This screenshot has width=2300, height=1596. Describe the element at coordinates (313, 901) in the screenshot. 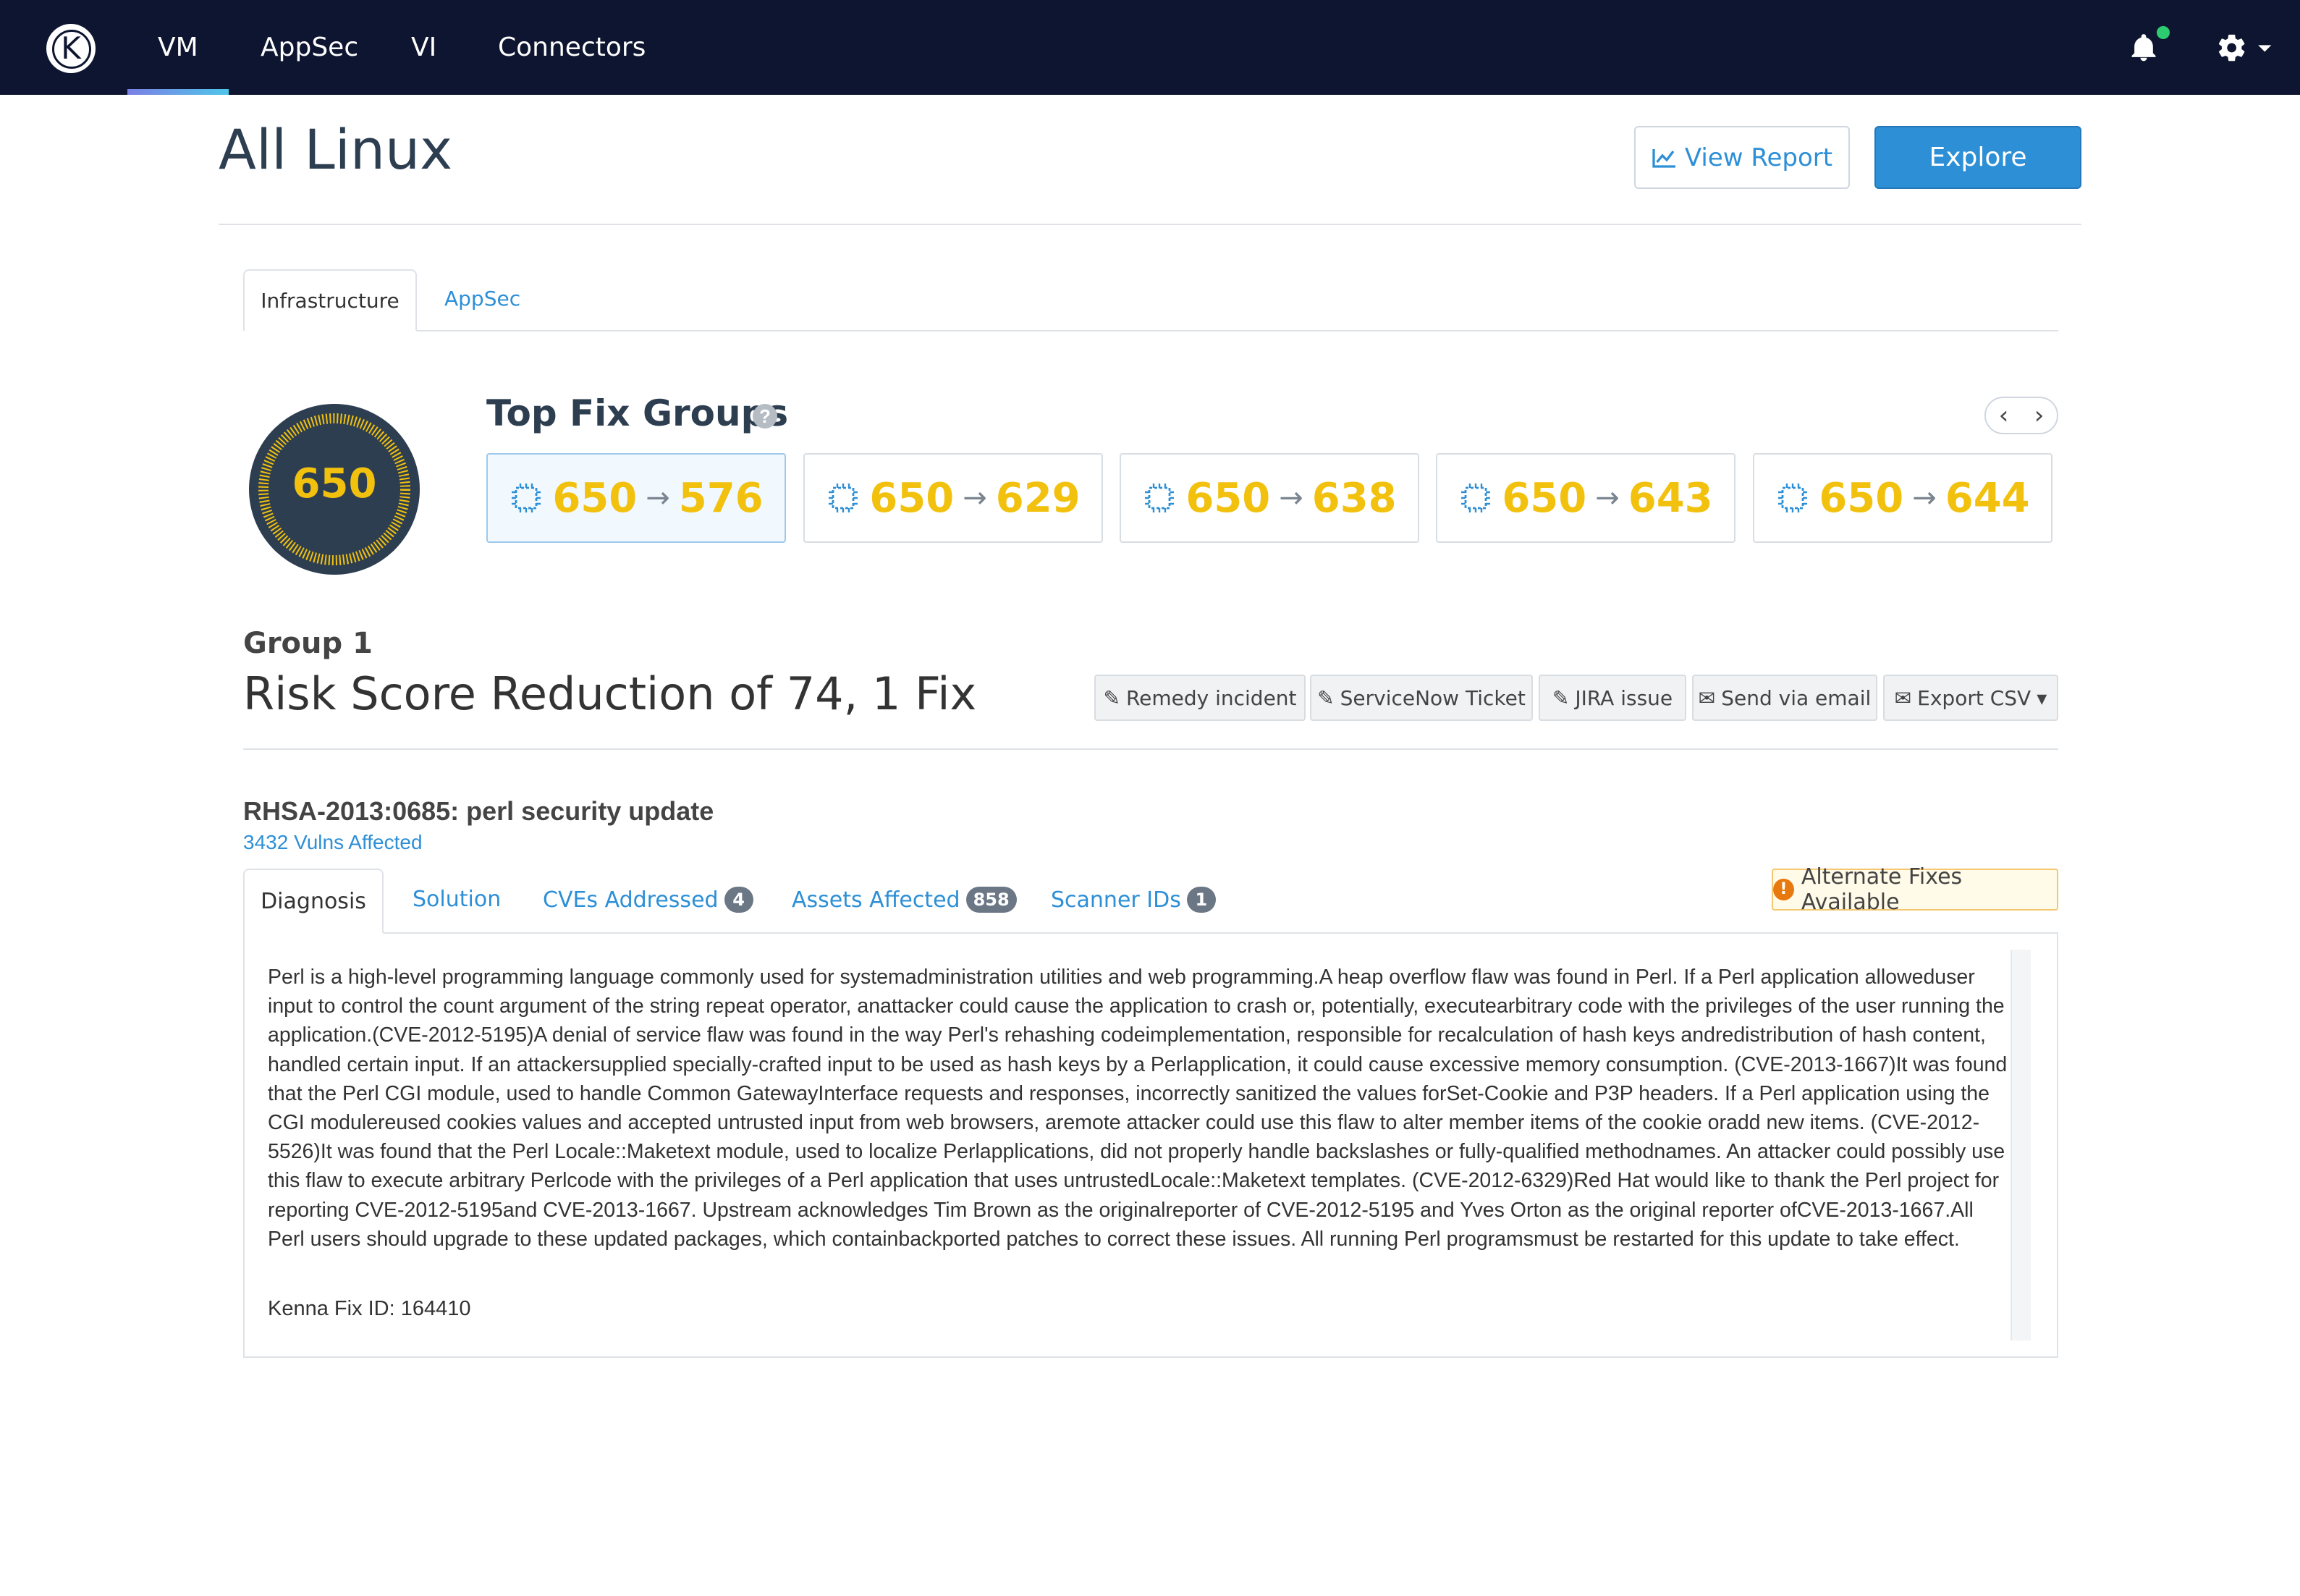

I see `tab-diagnosis: Diagnosis` at that location.